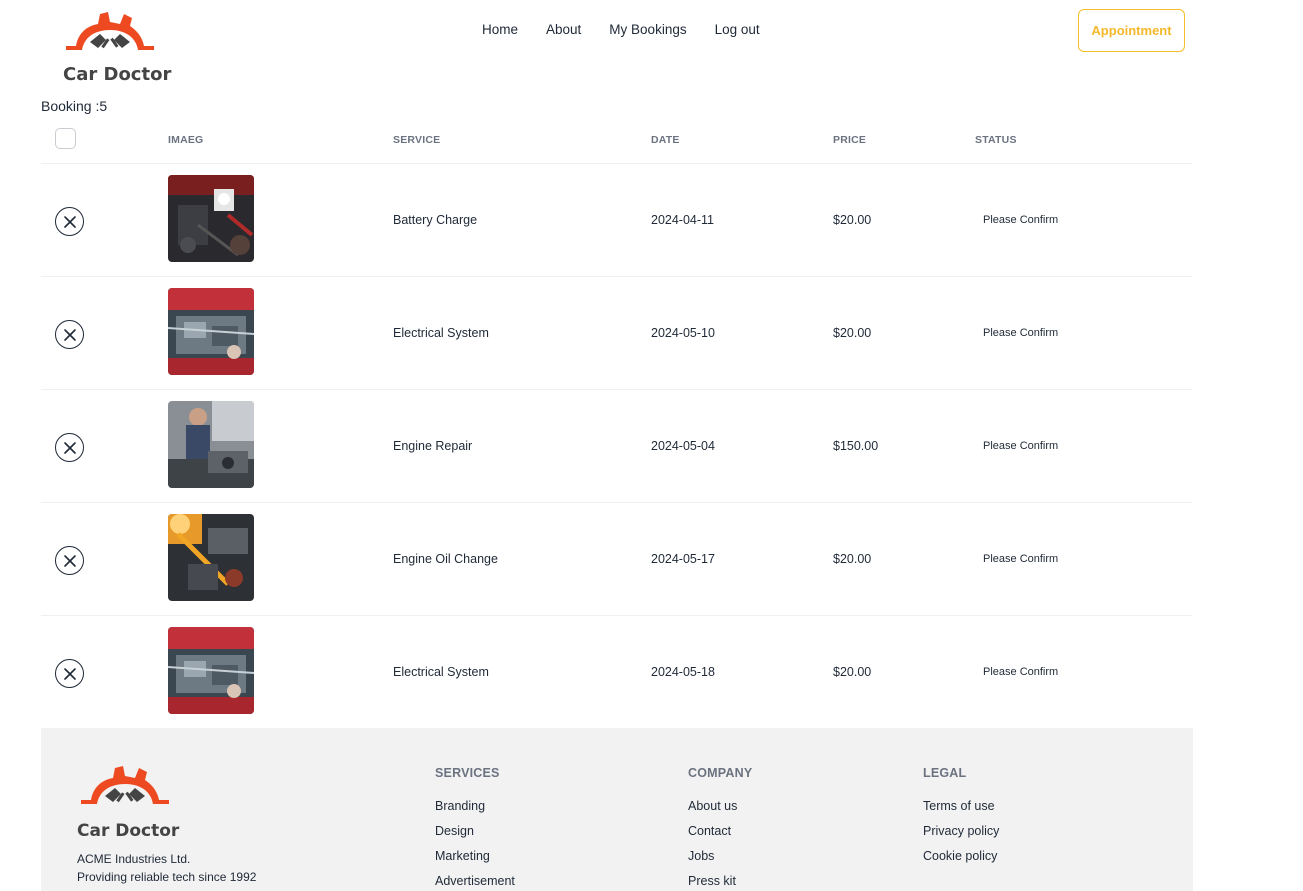 The width and height of the screenshot is (1303, 891). What do you see at coordinates (475, 806) in the screenshot?
I see `footer-link-branding: Branding` at bounding box center [475, 806].